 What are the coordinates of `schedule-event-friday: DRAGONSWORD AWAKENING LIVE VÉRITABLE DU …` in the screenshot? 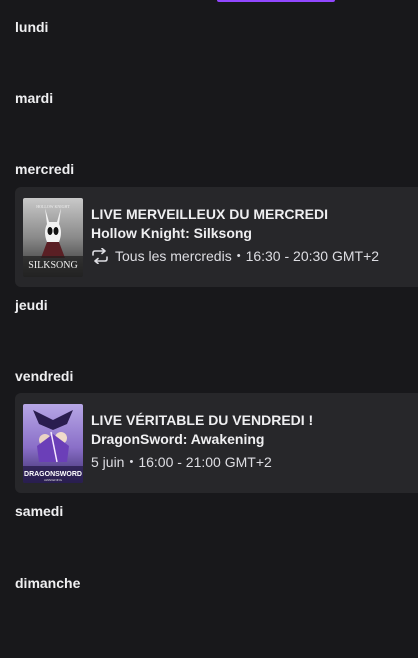 It's located at (216, 443).